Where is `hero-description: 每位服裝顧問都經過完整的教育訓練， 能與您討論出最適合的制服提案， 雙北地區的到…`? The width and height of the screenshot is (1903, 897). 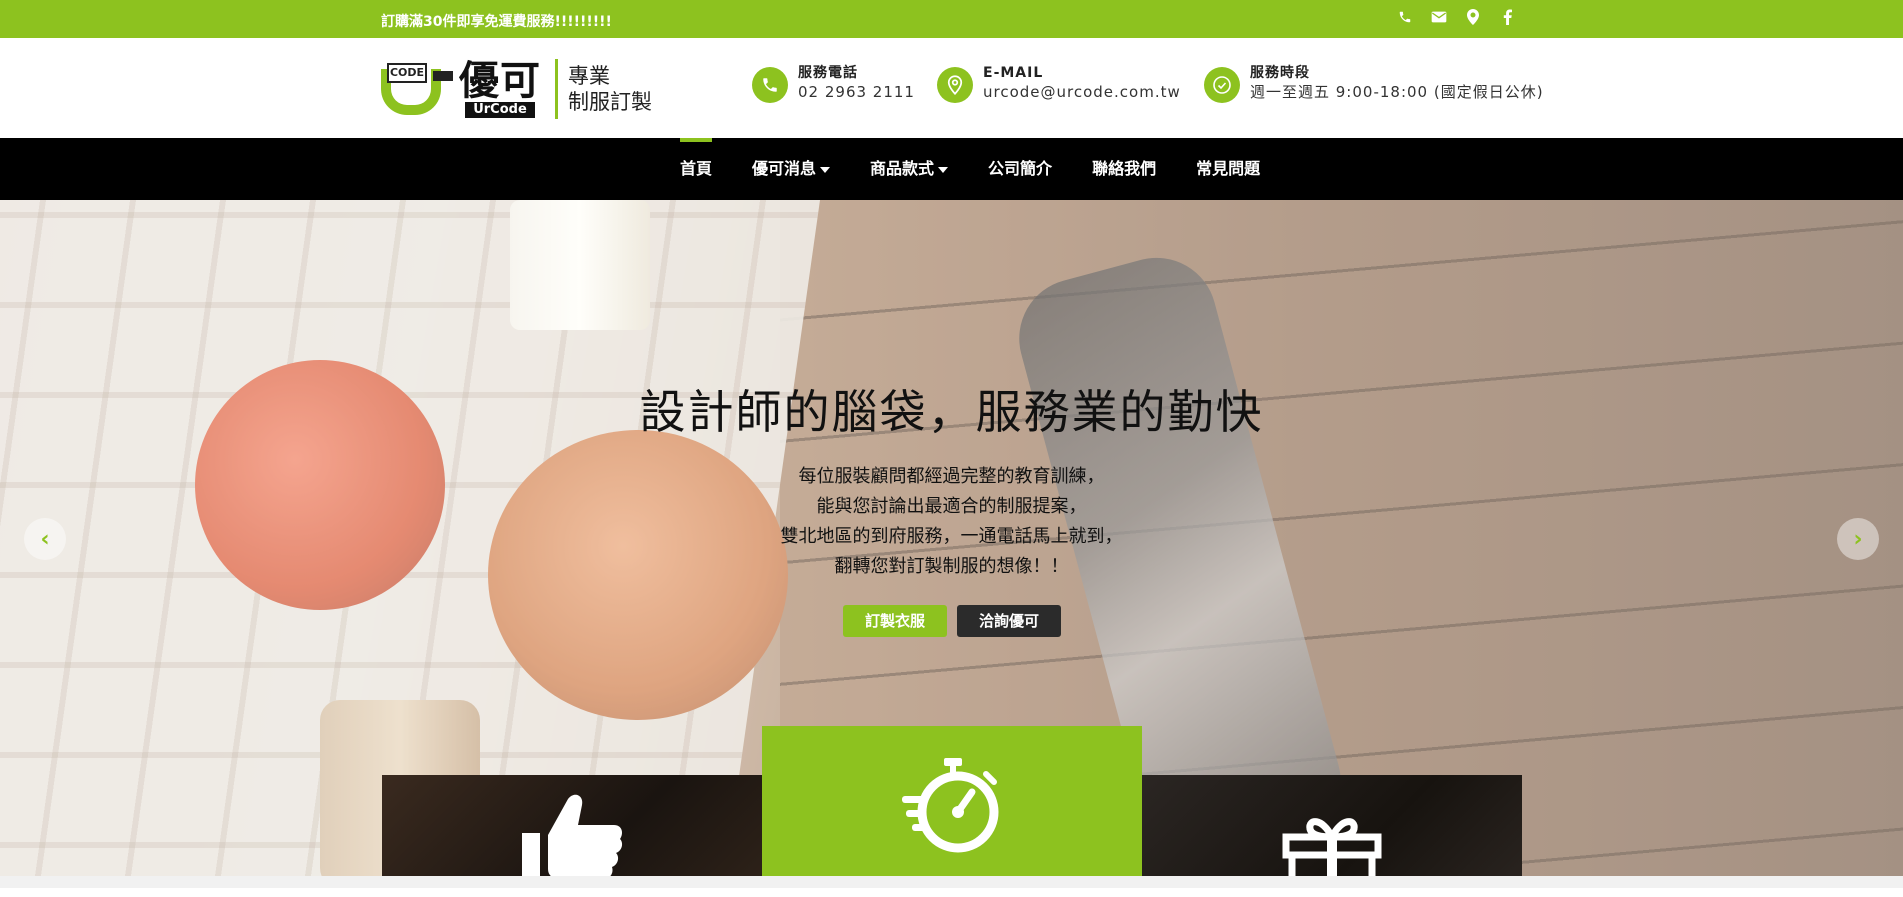
hero-description: 每位服裝顧問都經過完整的教育訓練， 能與您討論出最適合的制服提案， 雙北地區的到… is located at coordinates (951, 522).